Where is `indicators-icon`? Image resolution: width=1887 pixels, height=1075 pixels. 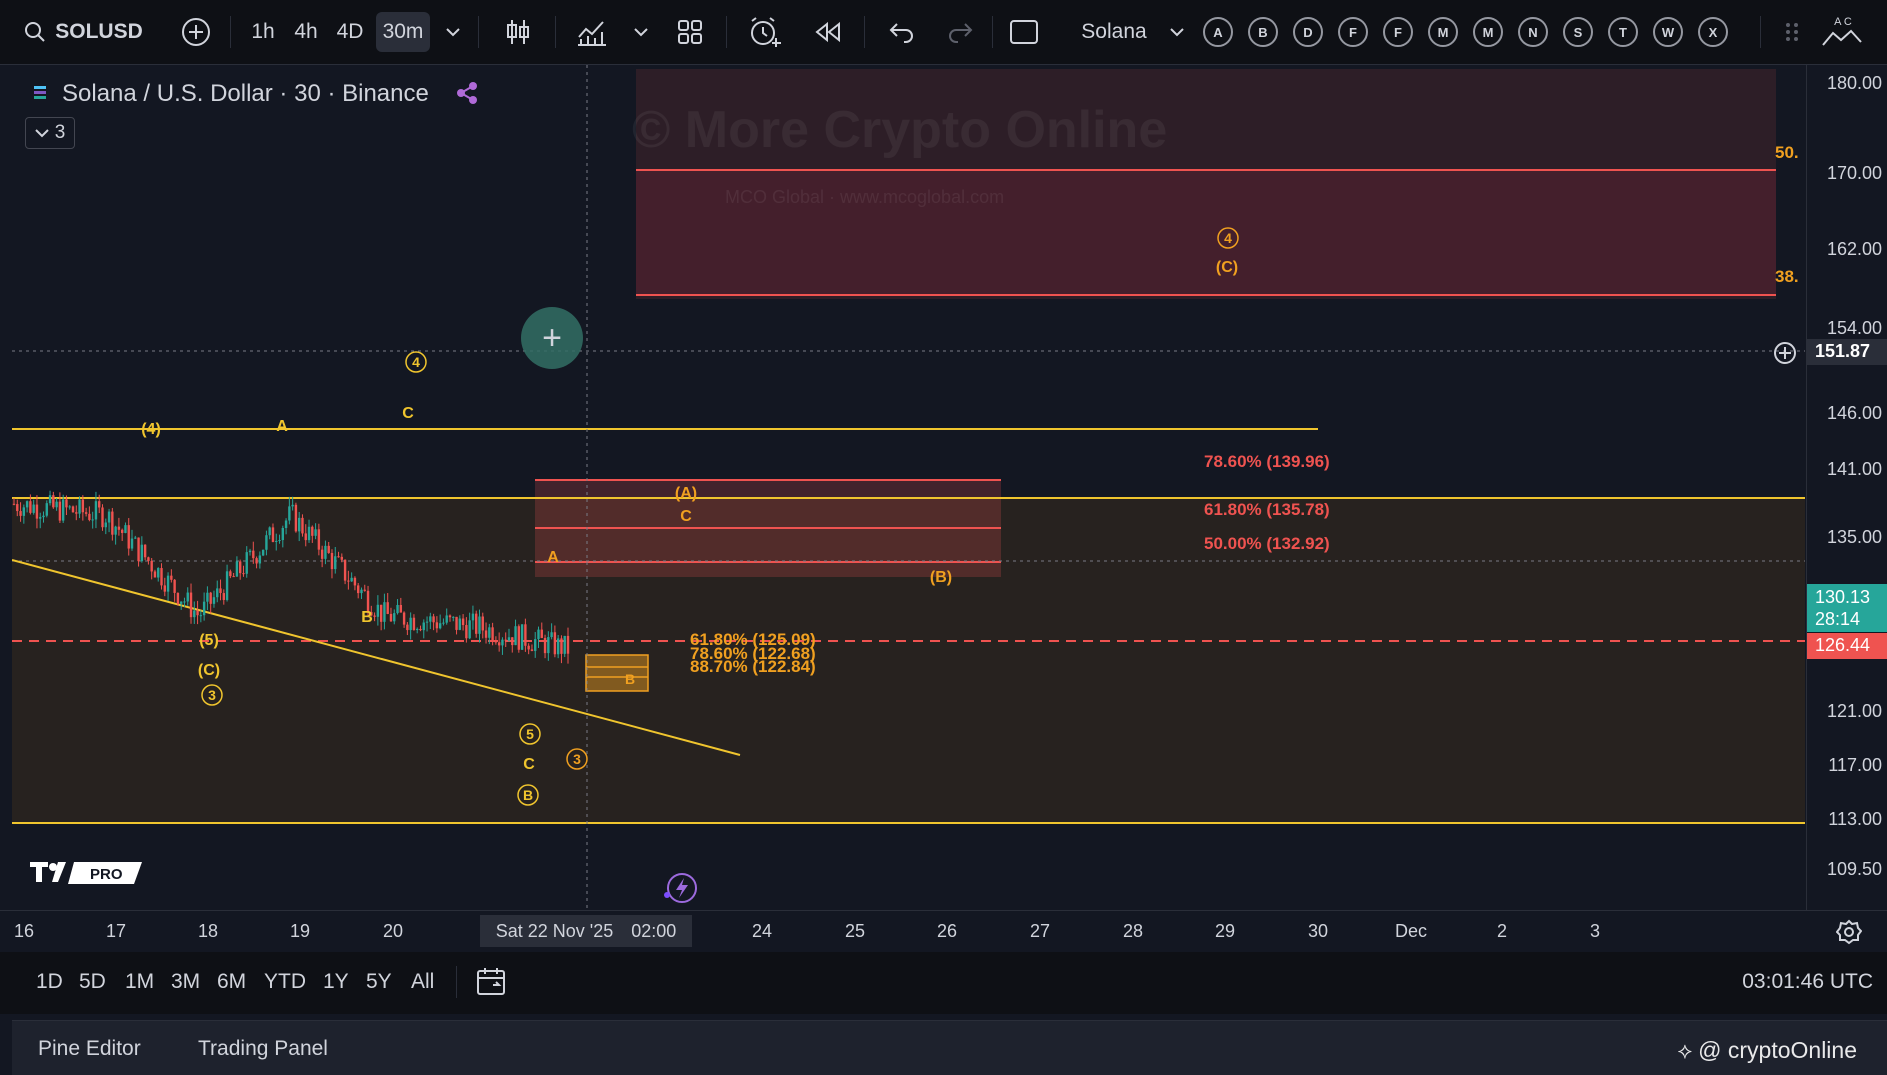 indicators-icon is located at coordinates (592, 33).